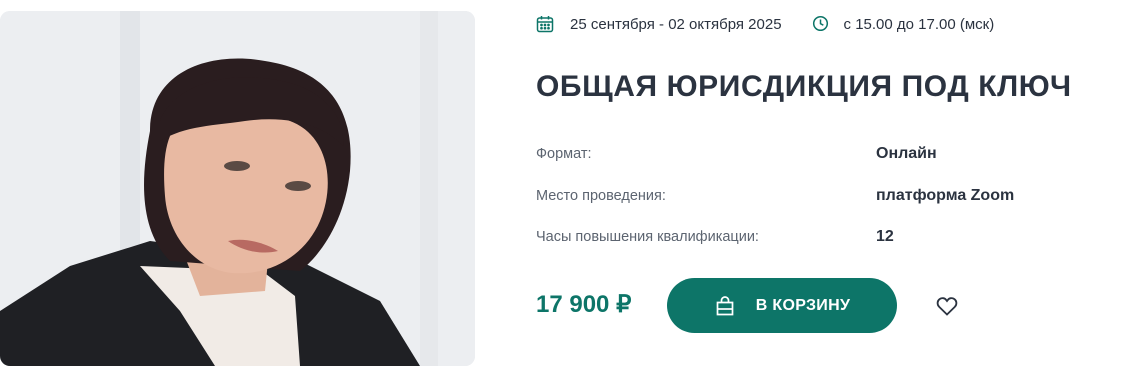 The height and width of the screenshot is (366, 1124). What do you see at coordinates (821, 24) in the screenshot?
I see `clock-icon` at bounding box center [821, 24].